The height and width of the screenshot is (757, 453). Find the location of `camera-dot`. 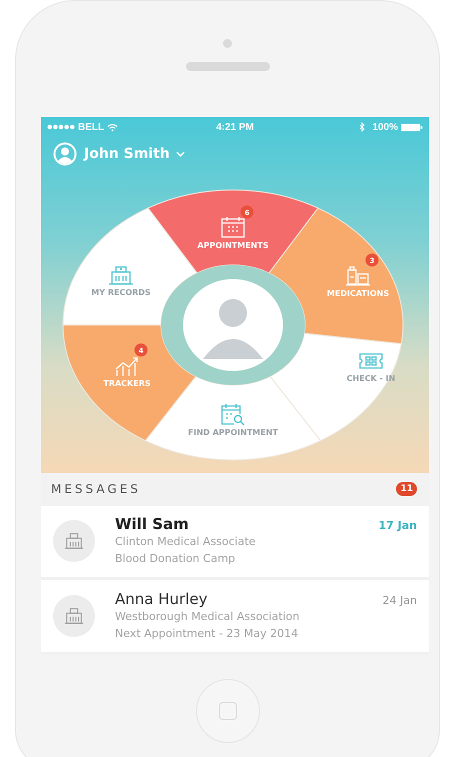

camera-dot is located at coordinates (227, 43).